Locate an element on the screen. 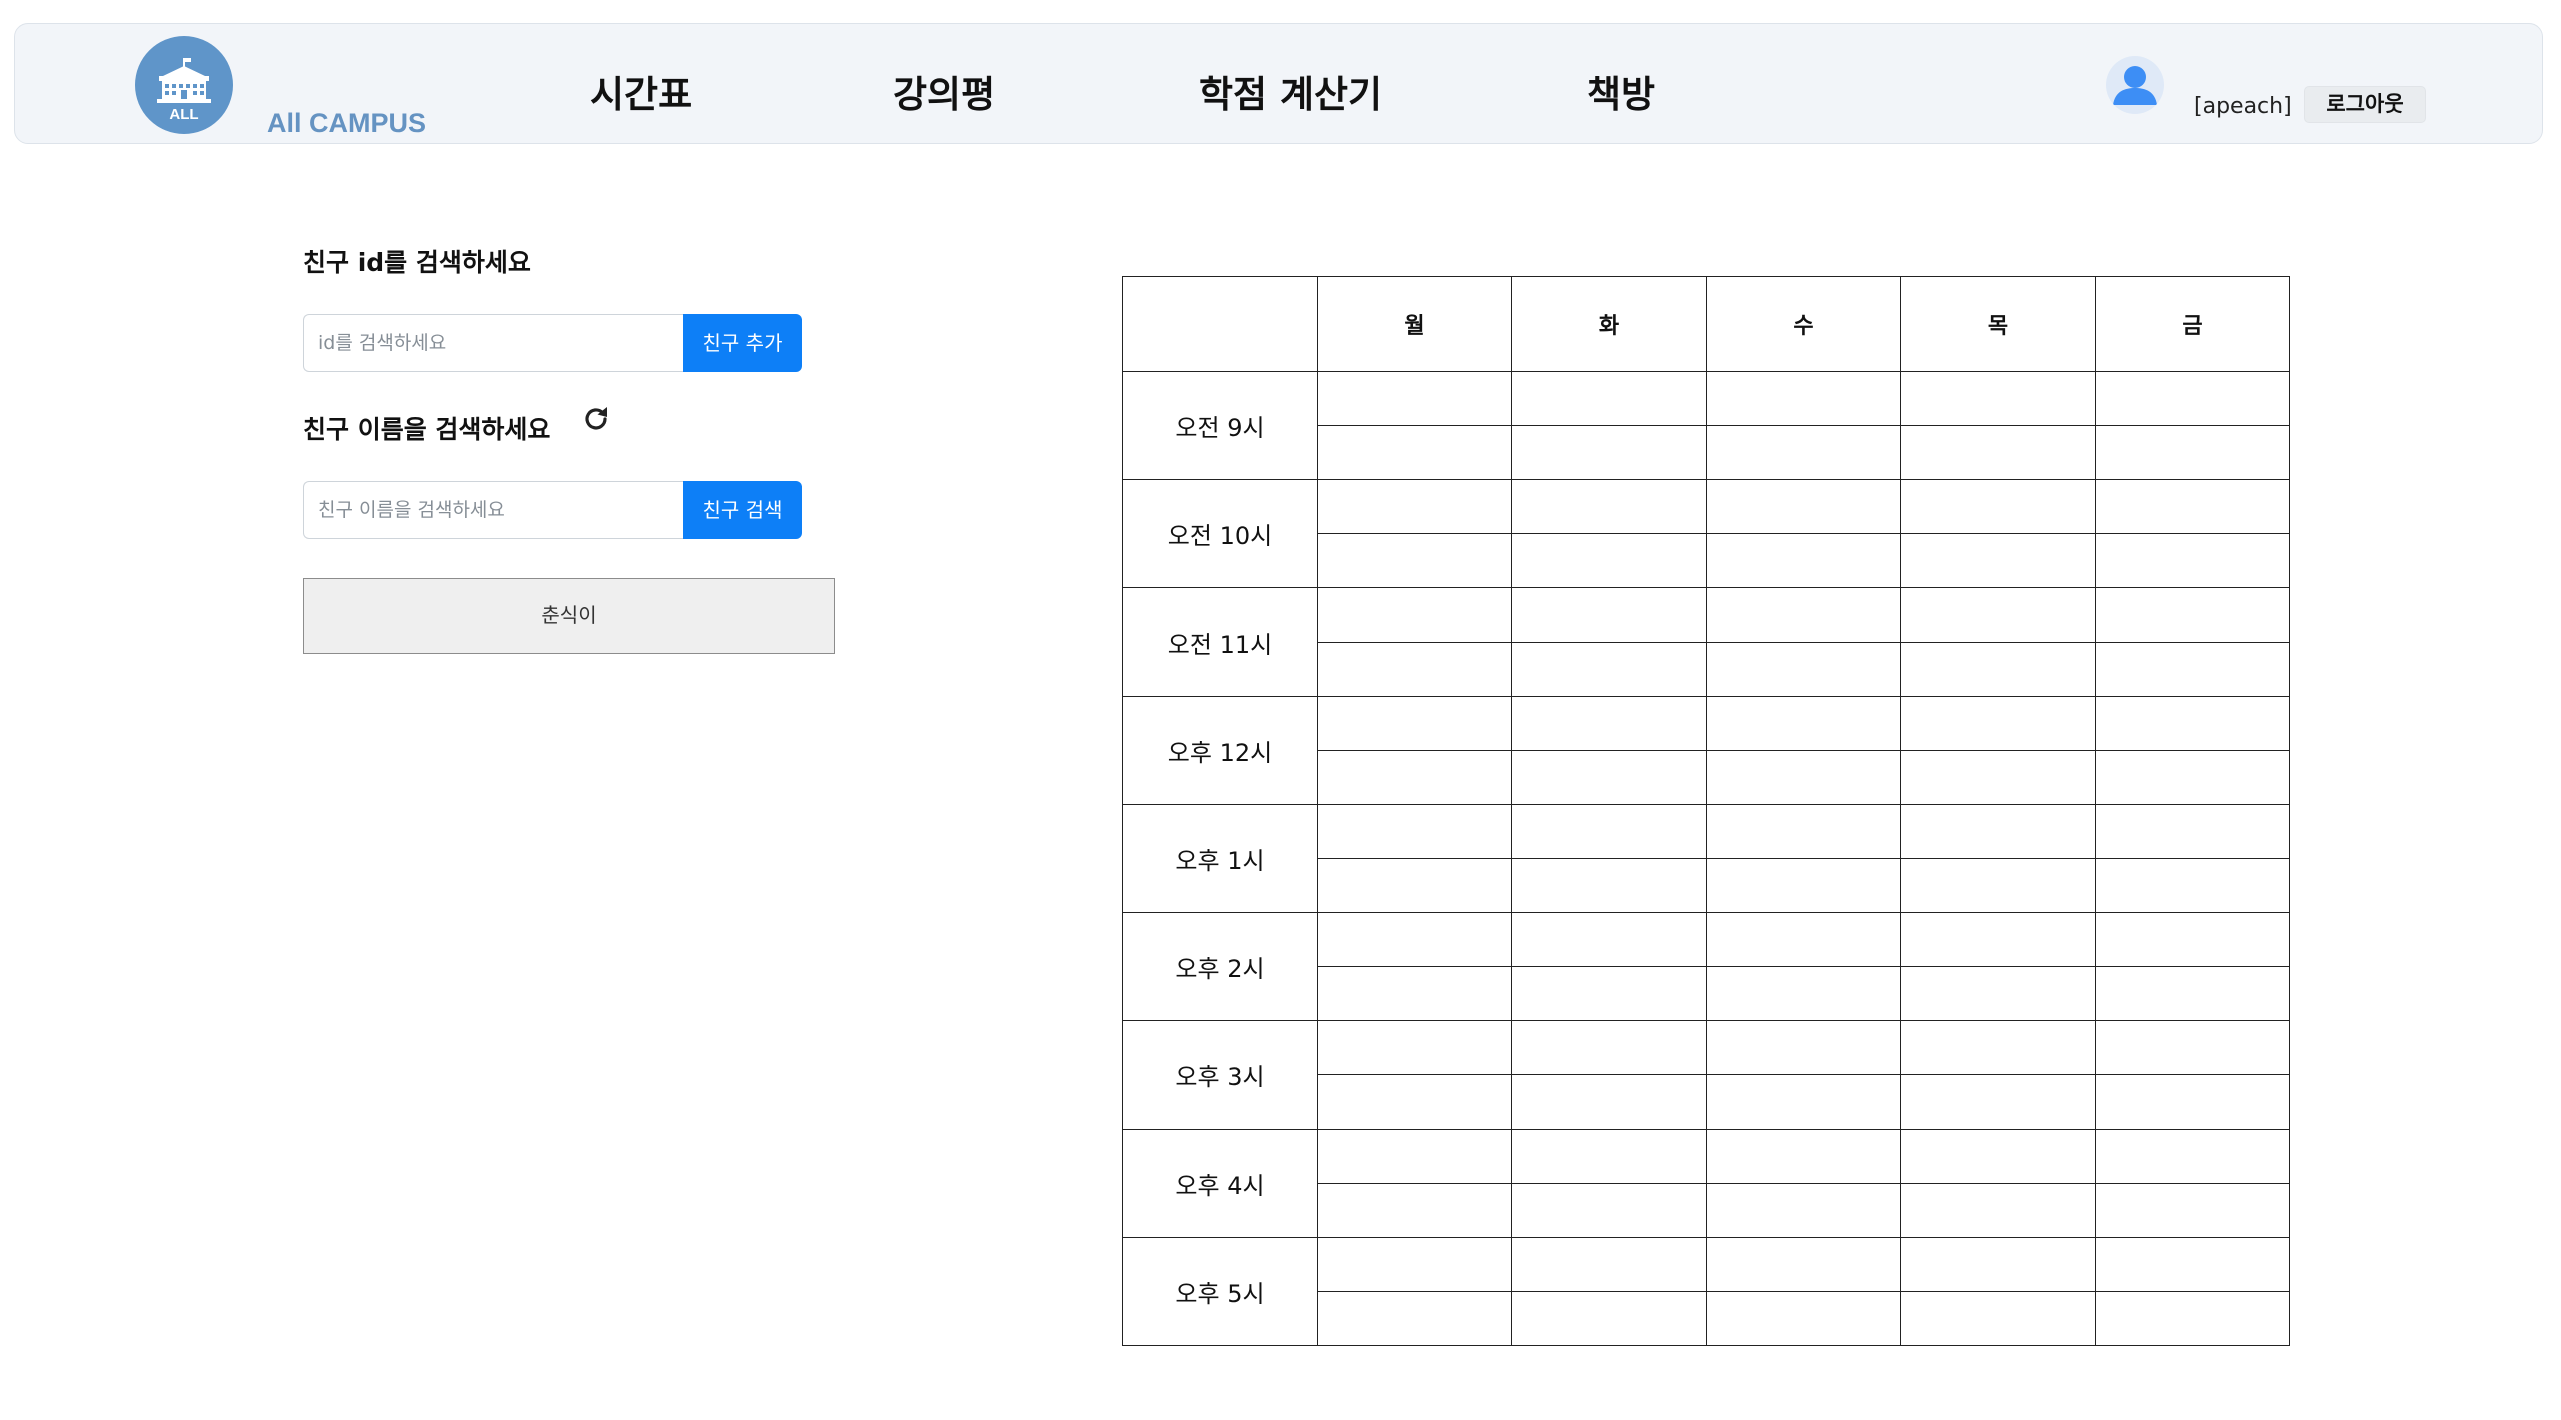 This screenshot has width=2561, height=1420. brand-name: All CAMPUS is located at coordinates (346, 123).